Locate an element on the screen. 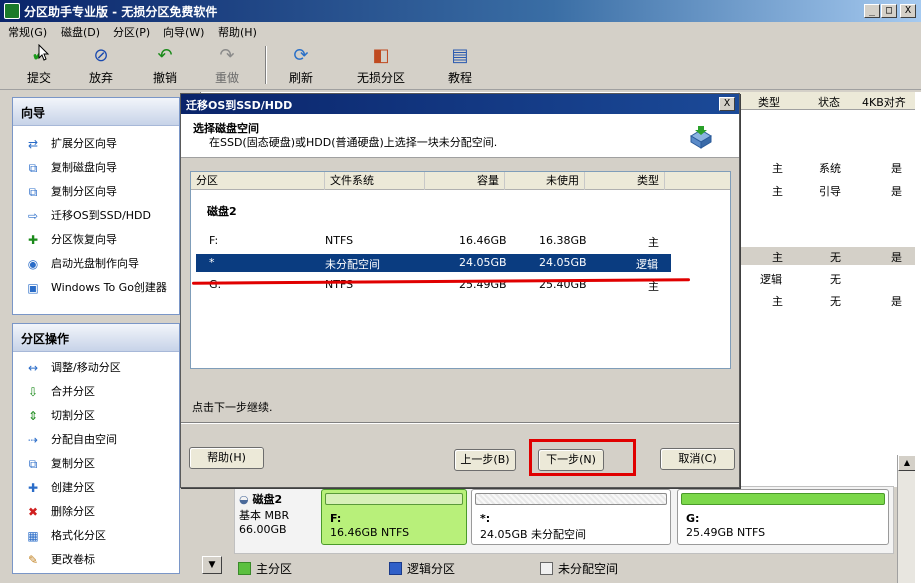  book-icon: ▤ is located at coordinates (460, 56).